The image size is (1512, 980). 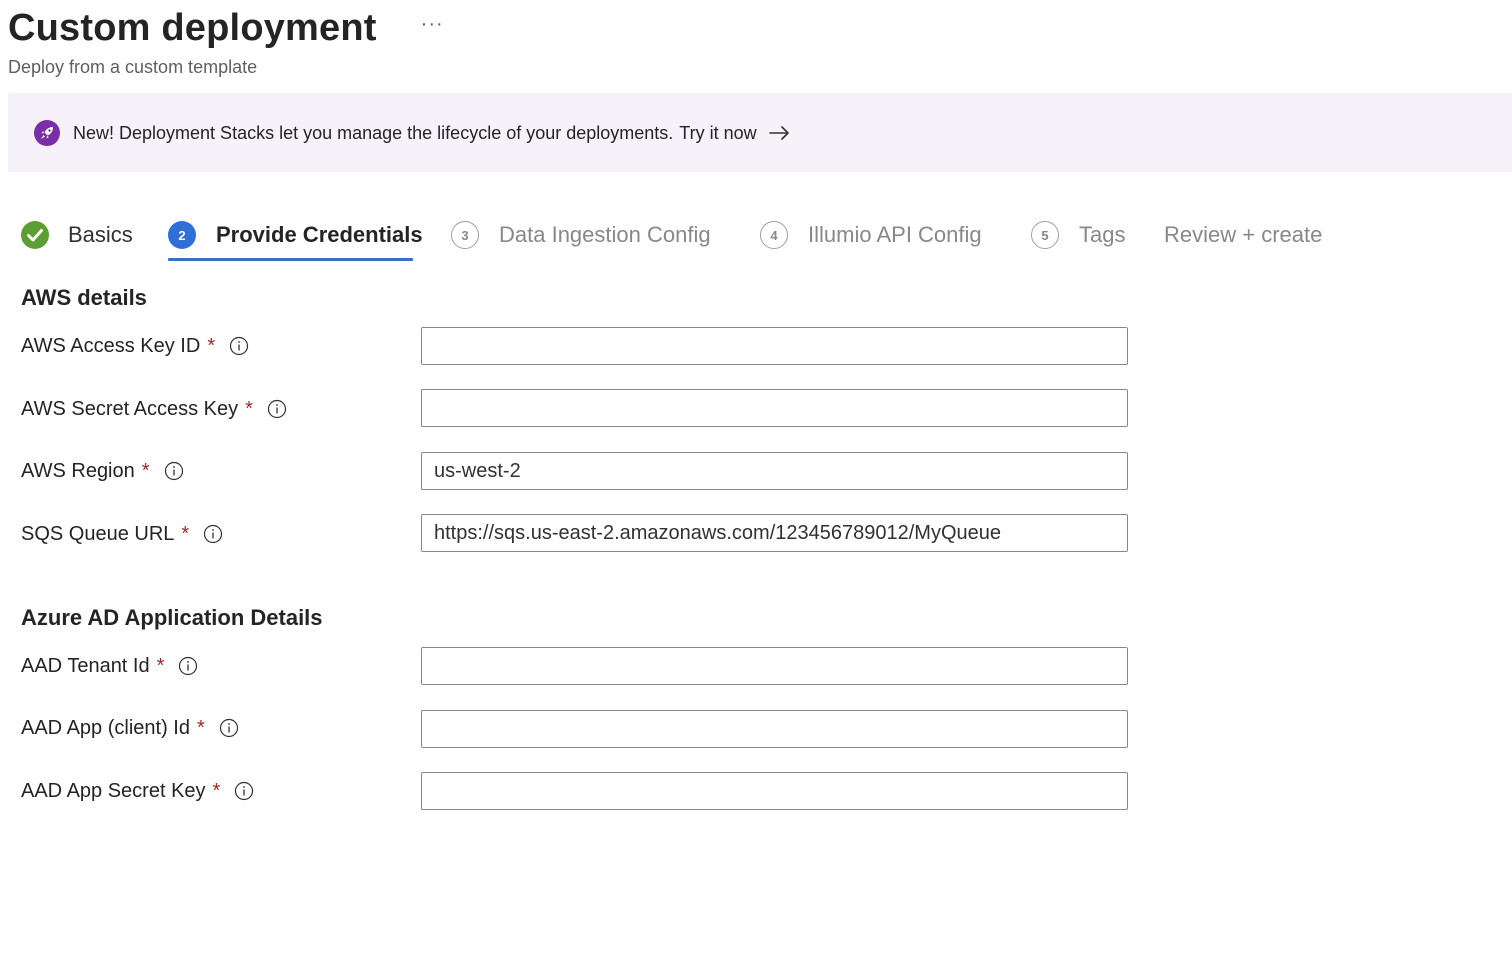 I want to click on tab-label: Tags, so click(x=1102, y=234).